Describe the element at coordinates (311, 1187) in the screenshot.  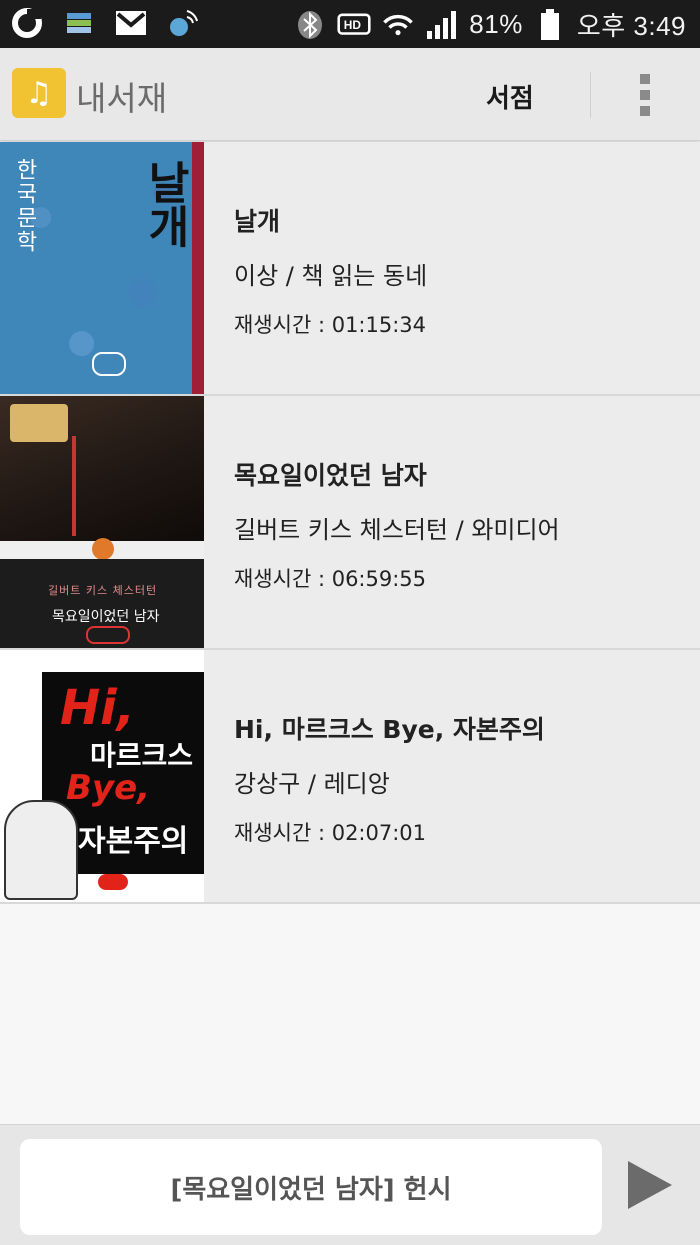
I see `now-playing-label: [목요일이었던 남자] 헌시` at that location.